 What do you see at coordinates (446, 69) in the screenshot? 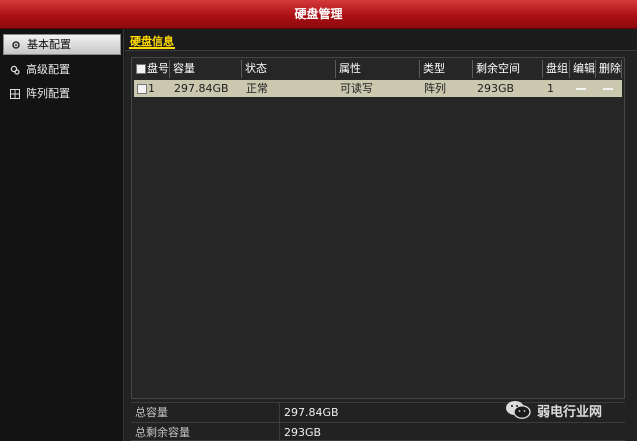
I see `column-type: 类型` at bounding box center [446, 69].